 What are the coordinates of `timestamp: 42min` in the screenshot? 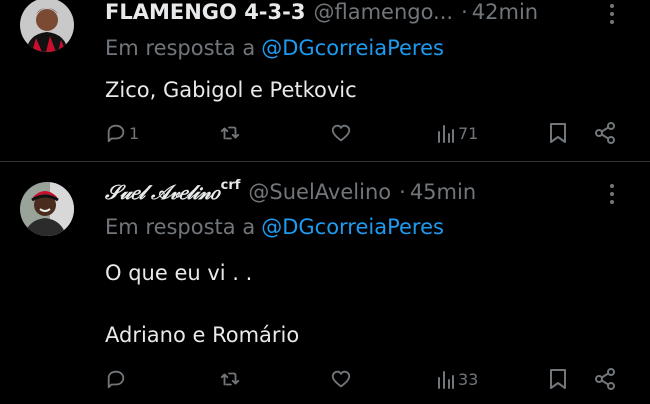 It's located at (505, 12).